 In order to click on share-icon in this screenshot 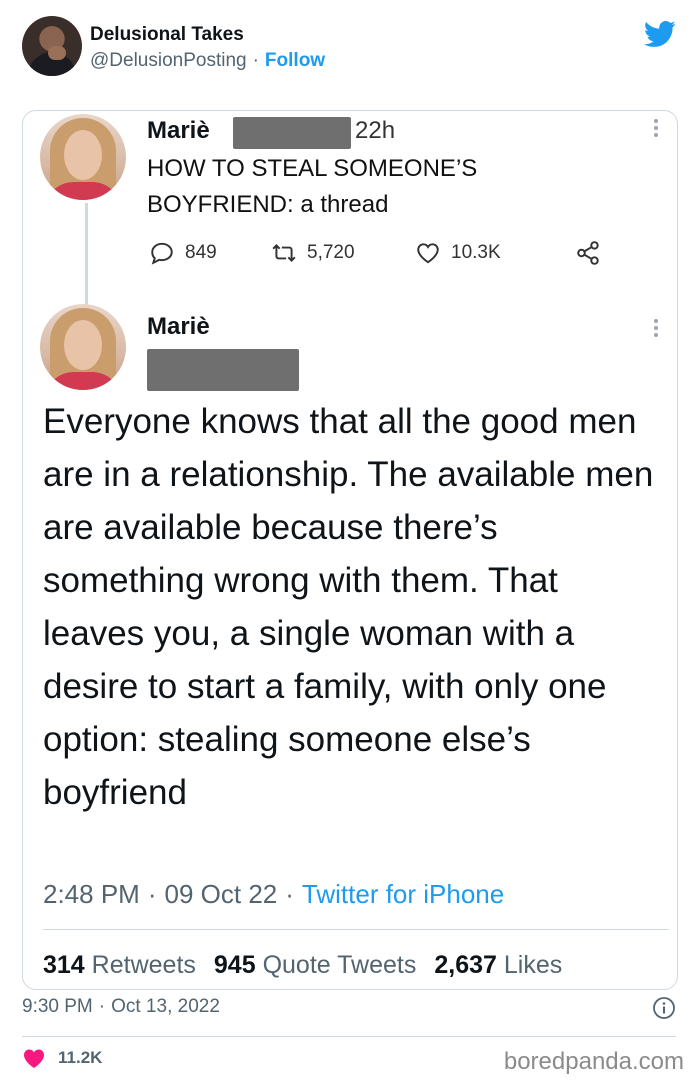, I will do `click(588, 253)`.